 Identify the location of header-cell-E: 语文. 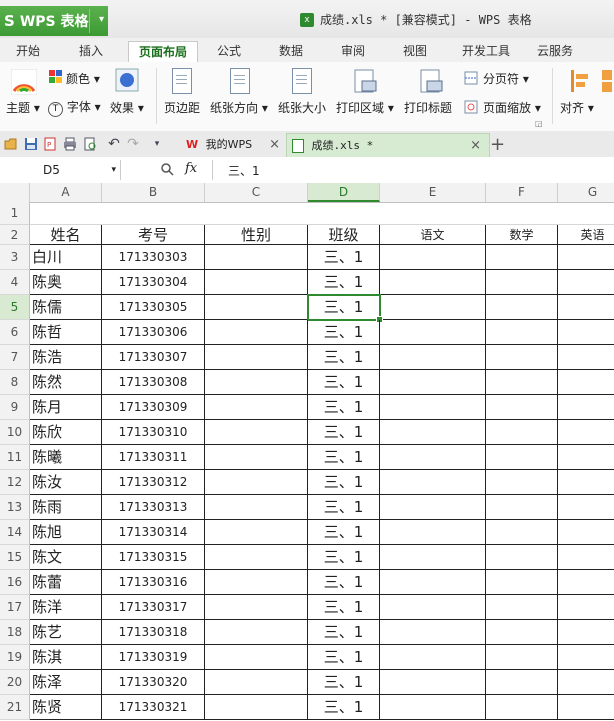
(433, 235).